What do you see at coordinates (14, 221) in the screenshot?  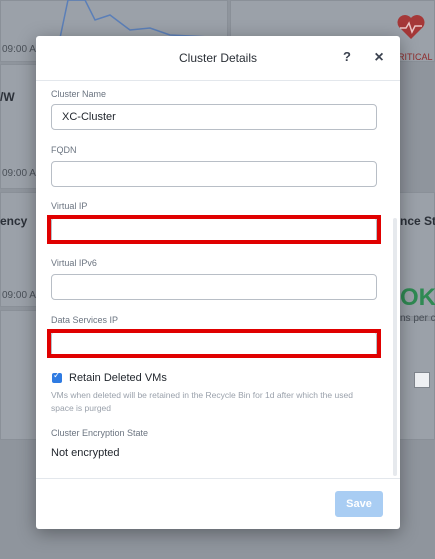 I see `widget-title: ency` at bounding box center [14, 221].